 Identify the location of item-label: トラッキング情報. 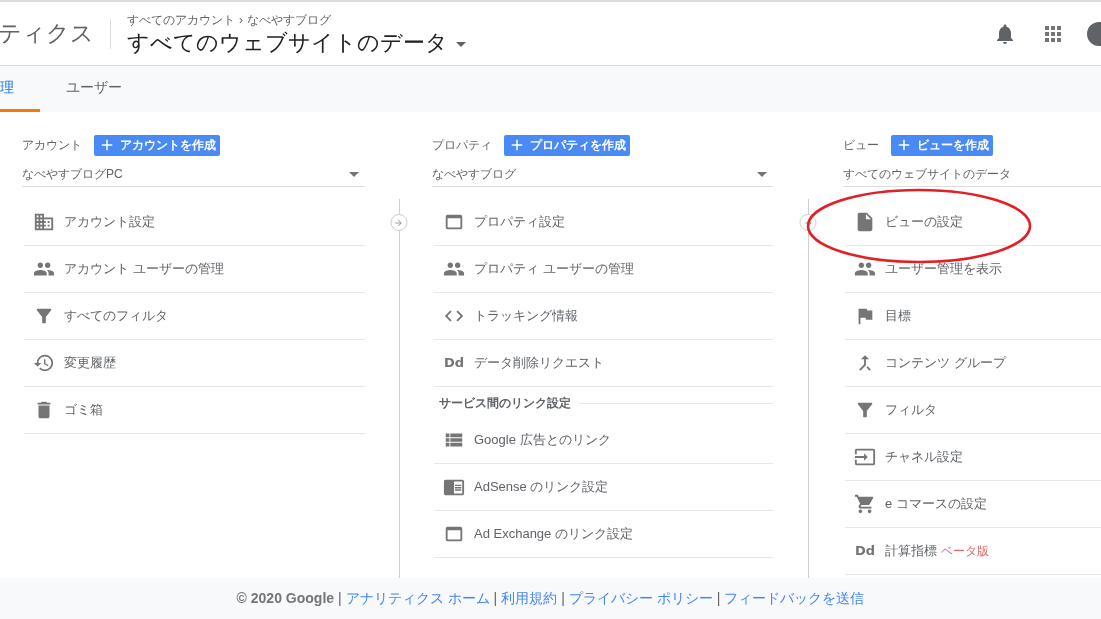
(526, 316).